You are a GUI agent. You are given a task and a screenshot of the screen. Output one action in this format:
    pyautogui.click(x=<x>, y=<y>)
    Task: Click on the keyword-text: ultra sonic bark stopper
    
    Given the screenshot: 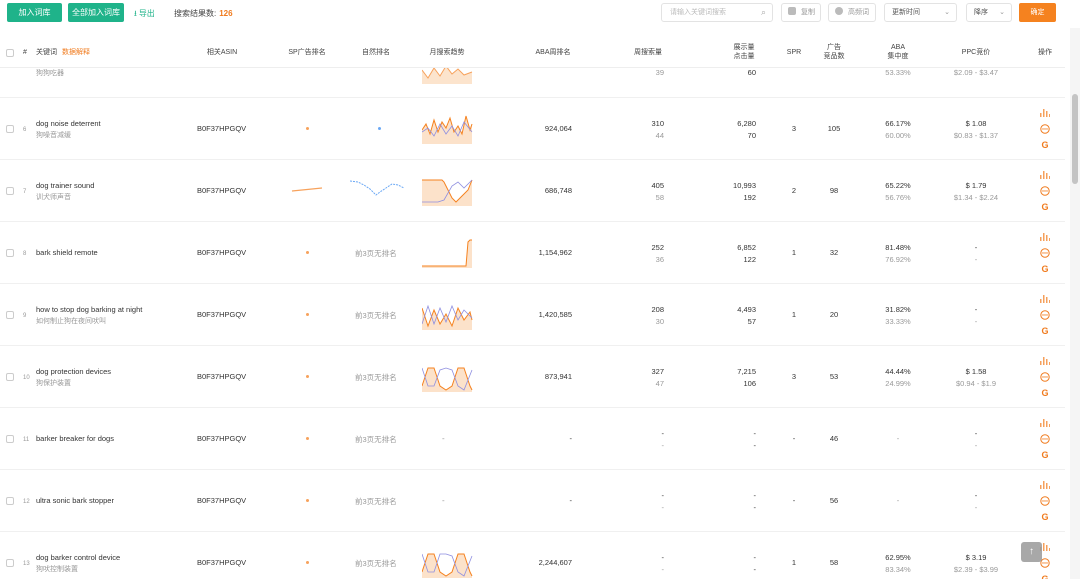 What is the action you would take?
    pyautogui.click(x=75, y=500)
    